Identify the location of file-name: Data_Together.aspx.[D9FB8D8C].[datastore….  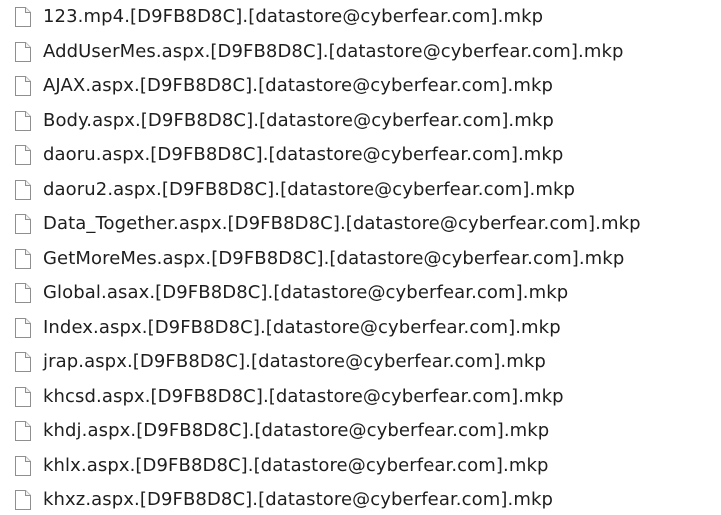
(342, 223).